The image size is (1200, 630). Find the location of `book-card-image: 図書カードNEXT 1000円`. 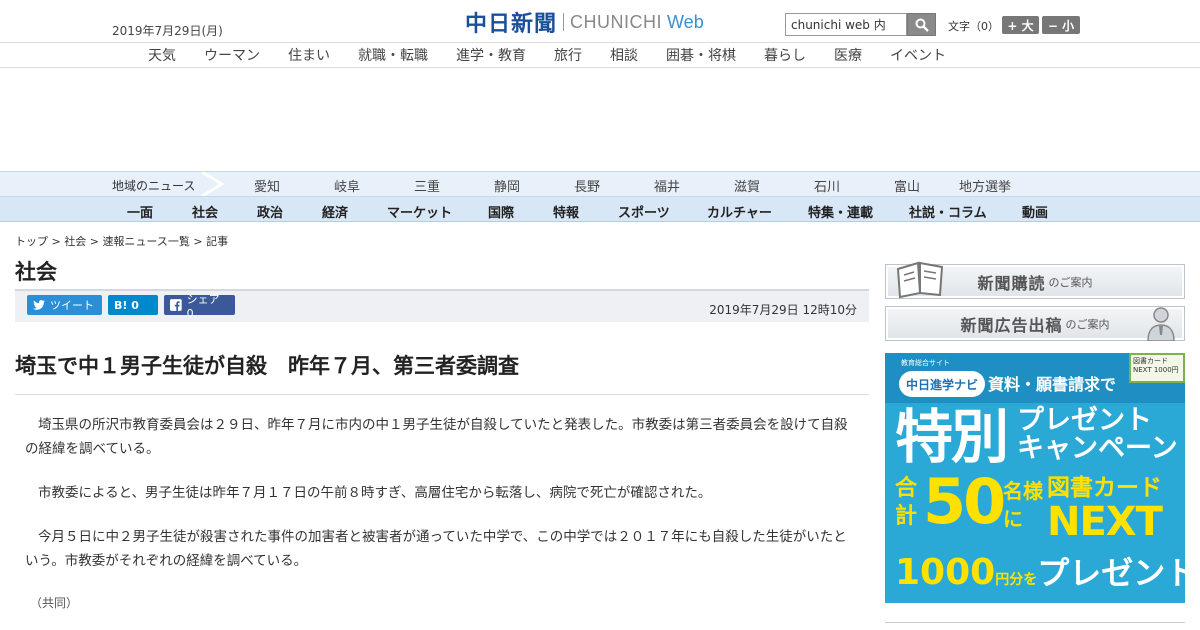

book-card-image: 図書カードNEXT 1000円 is located at coordinates (1157, 368).